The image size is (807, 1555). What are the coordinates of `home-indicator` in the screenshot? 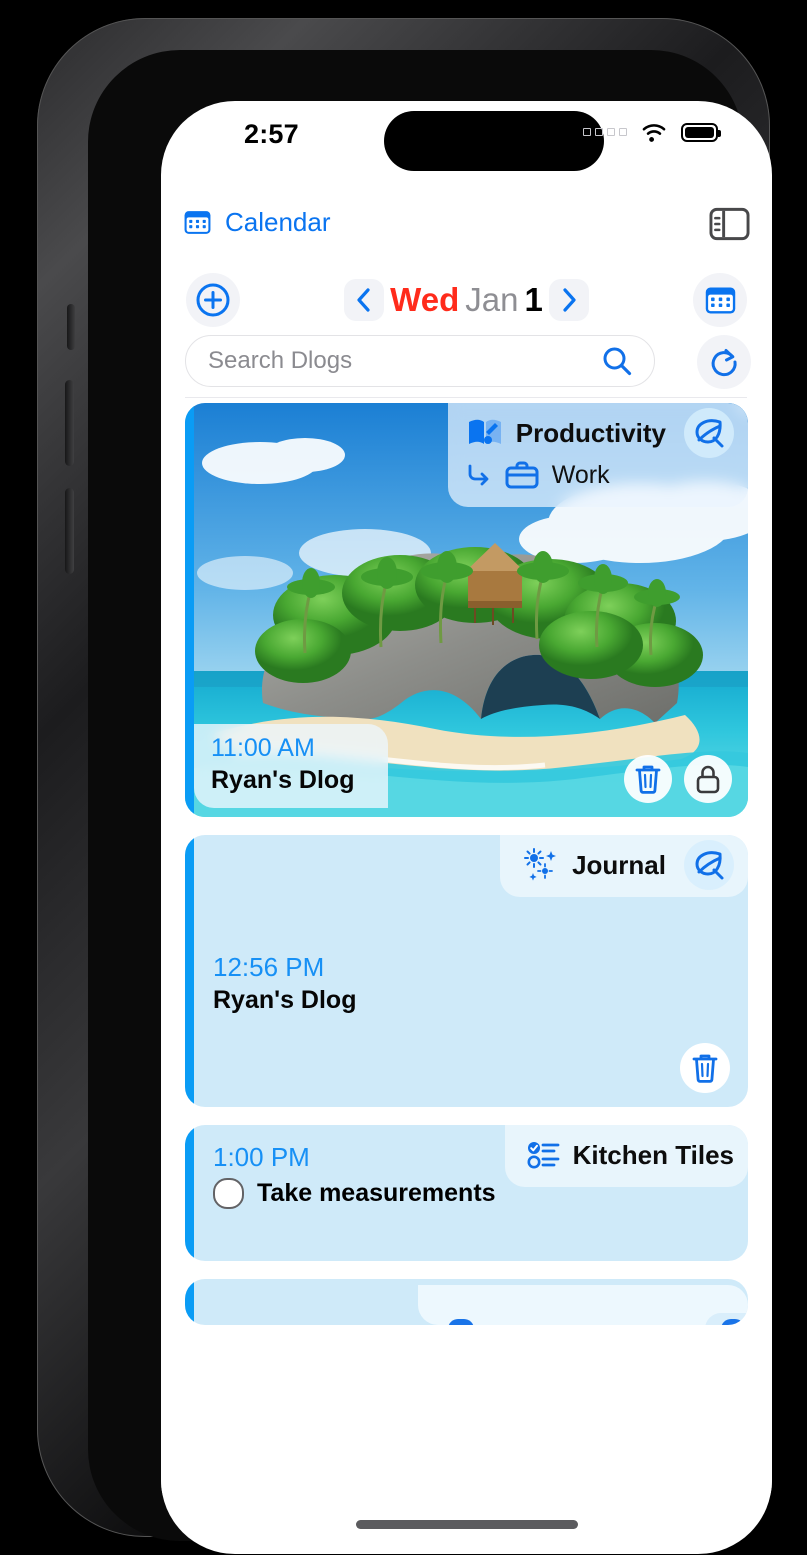 It's located at (466, 1524).